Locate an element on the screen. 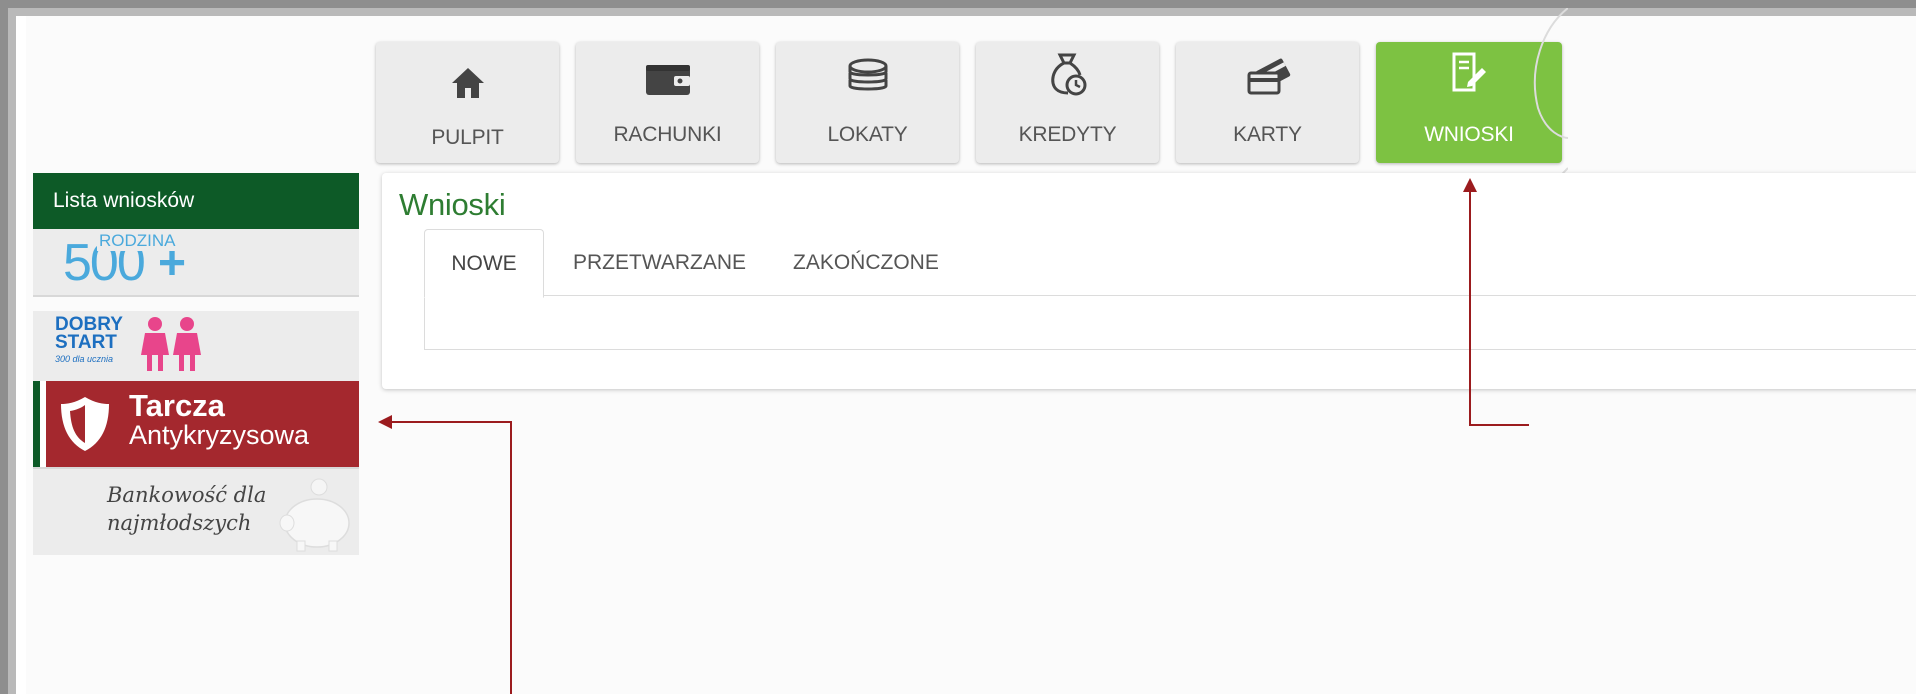 This screenshot has height=694, width=1916. dobry-start-logo: DOBRY START 300 dla ucznia is located at coordinates (155, 346).